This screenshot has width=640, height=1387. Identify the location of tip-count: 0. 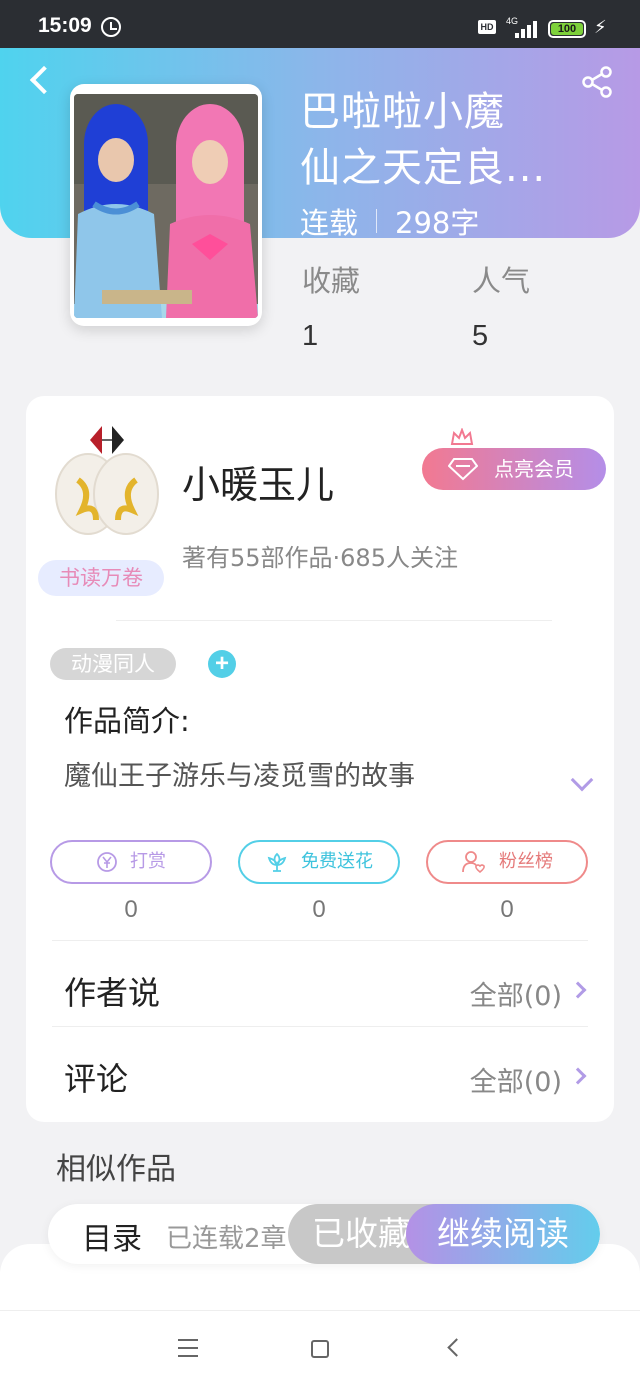
(131, 909).